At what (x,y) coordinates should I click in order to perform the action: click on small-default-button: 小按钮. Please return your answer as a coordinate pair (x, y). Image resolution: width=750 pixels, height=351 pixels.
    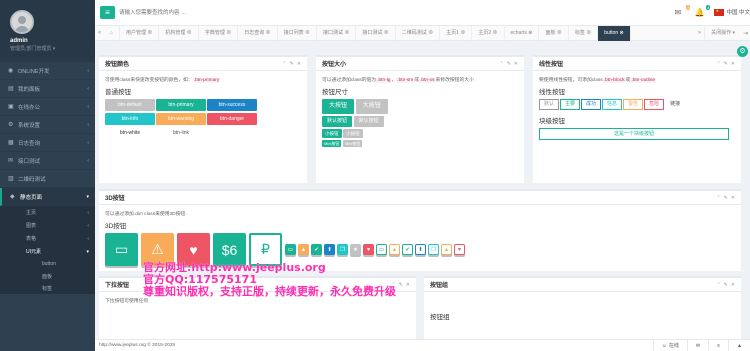
    Looking at the image, I should click on (353, 133).